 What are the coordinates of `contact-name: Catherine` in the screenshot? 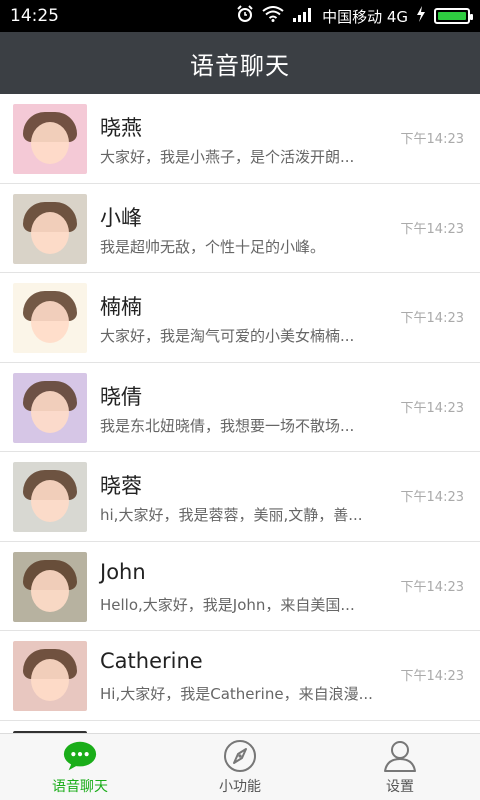 It's located at (151, 661).